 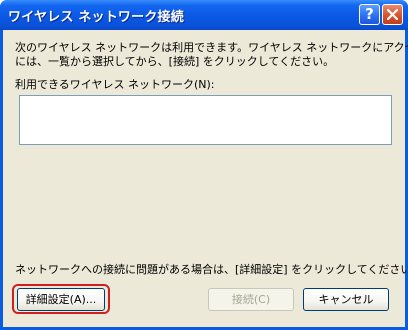 What do you see at coordinates (204, 15) in the screenshot?
I see `title-bar: ワイヤレス ネットワーク接続 ?` at bounding box center [204, 15].